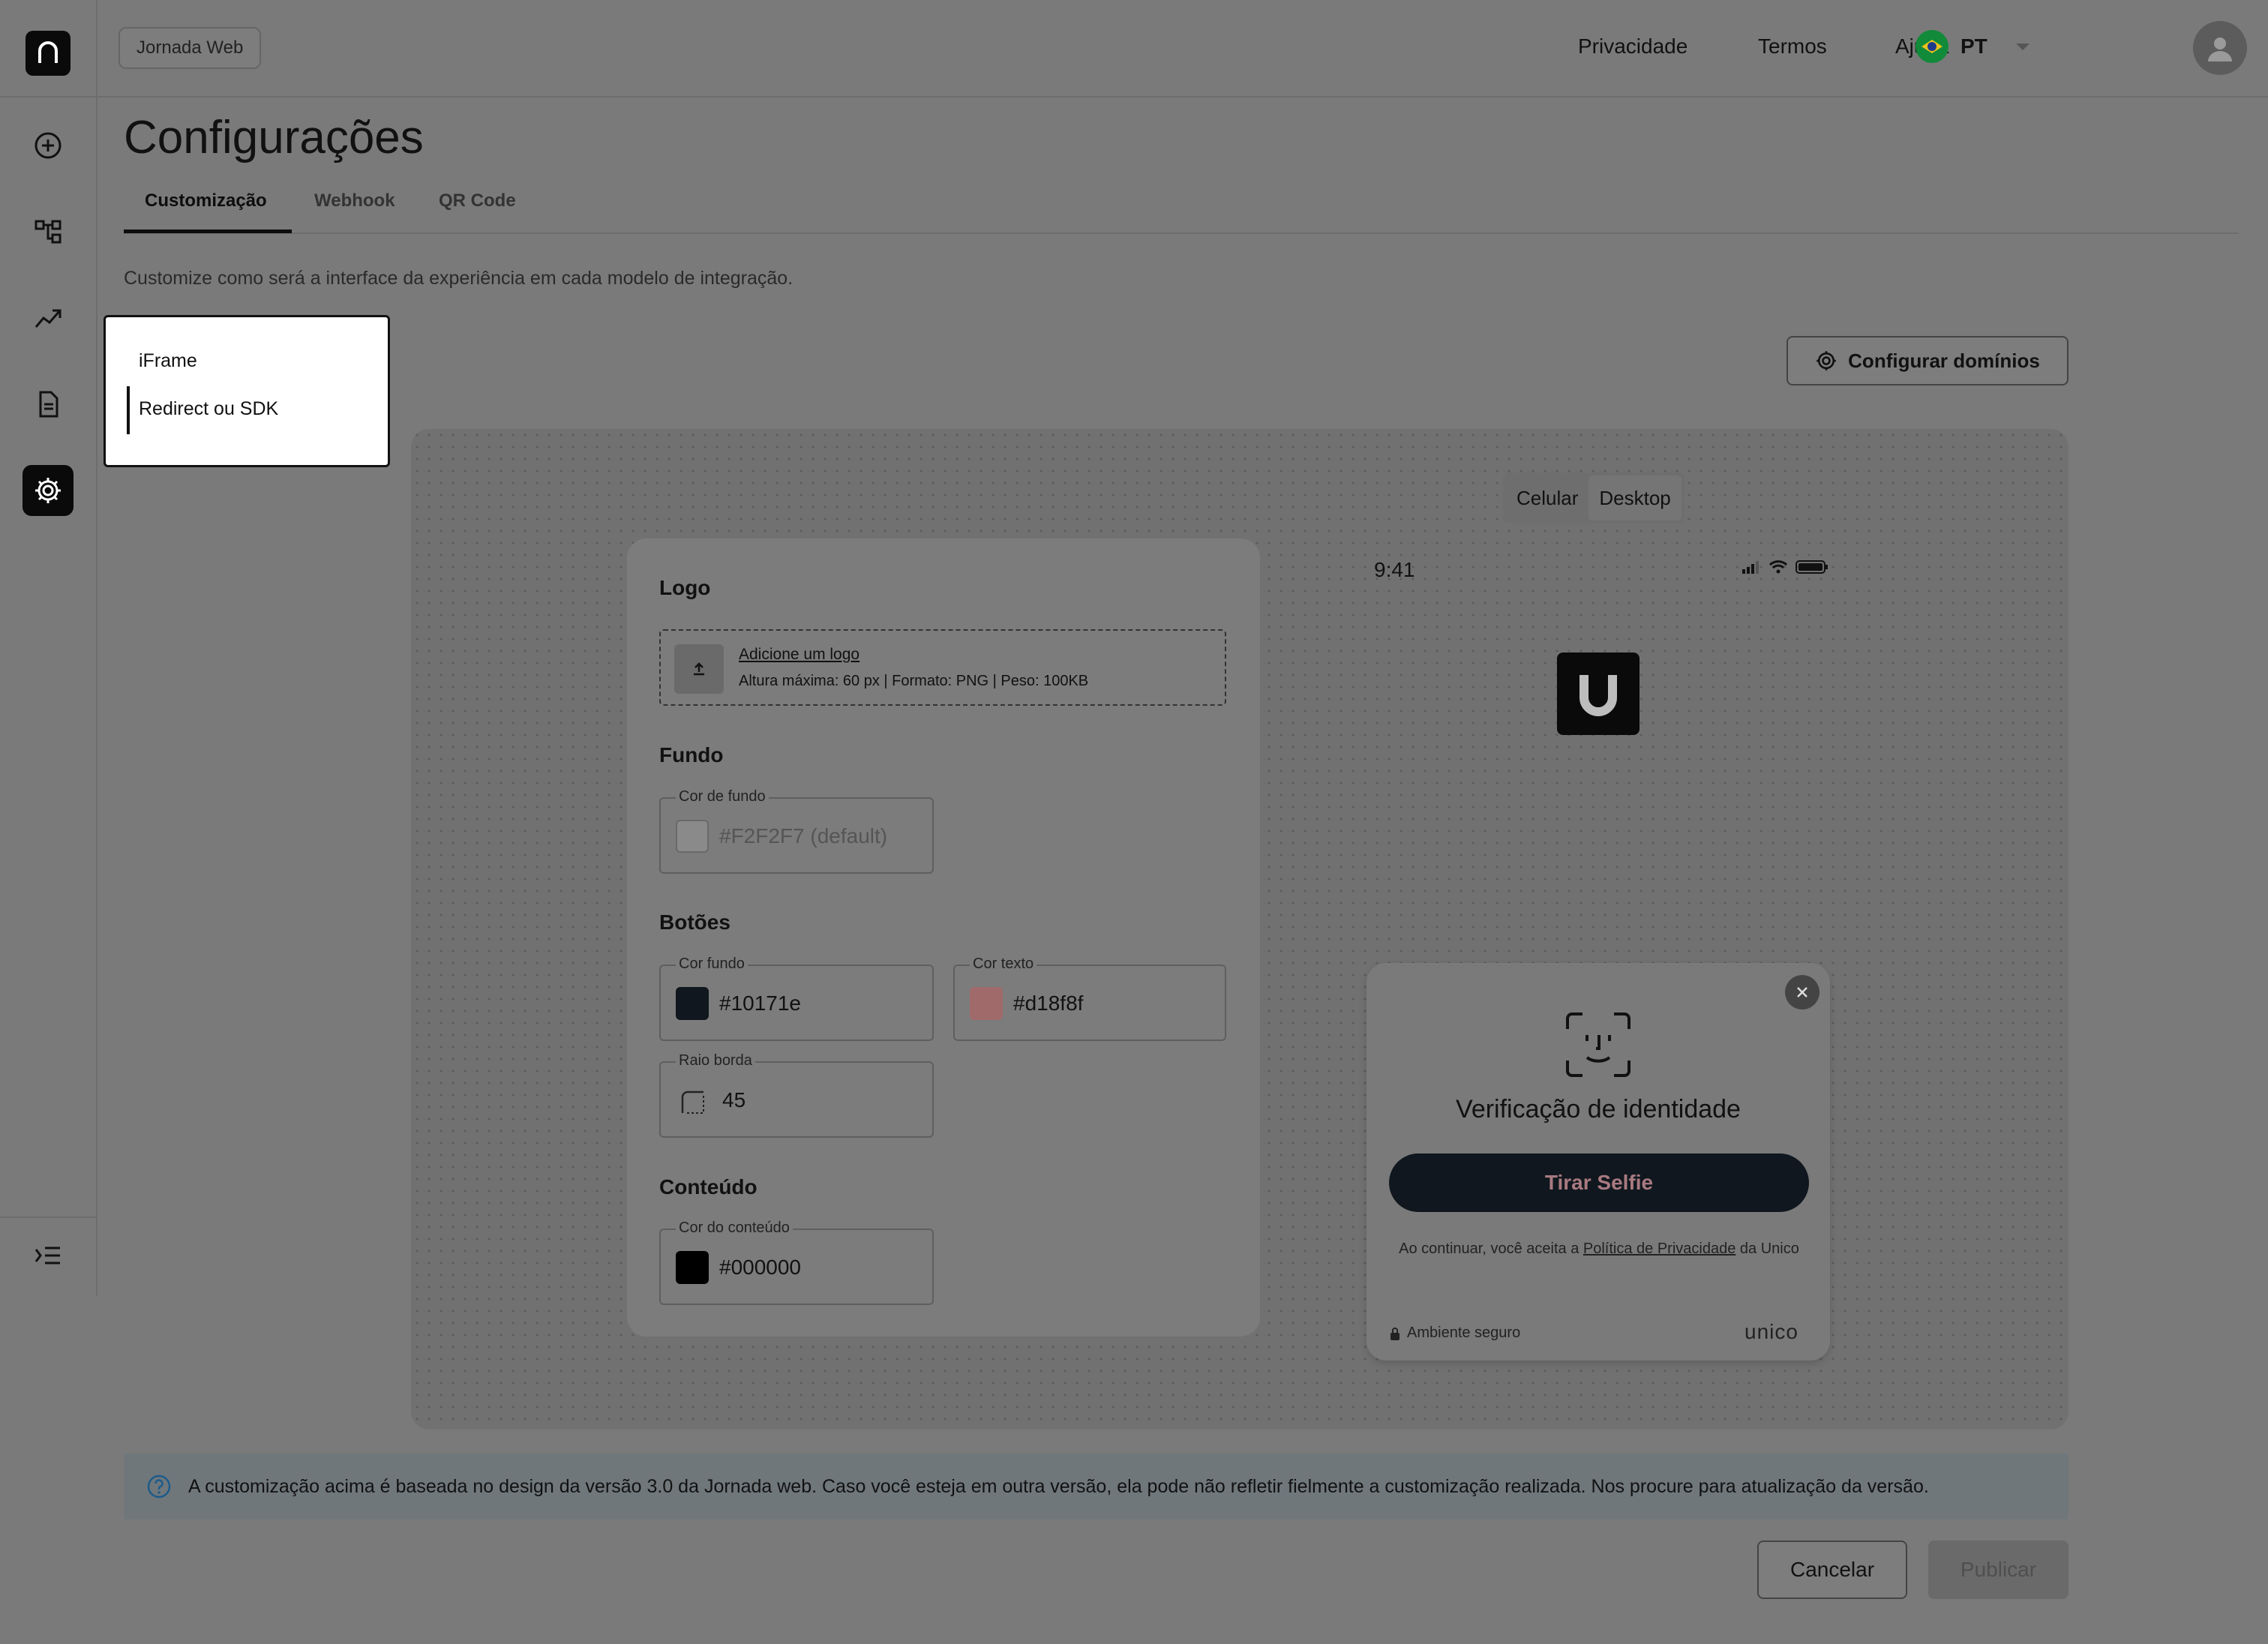  I want to click on tab-qr-code: QR Code, so click(477, 201).